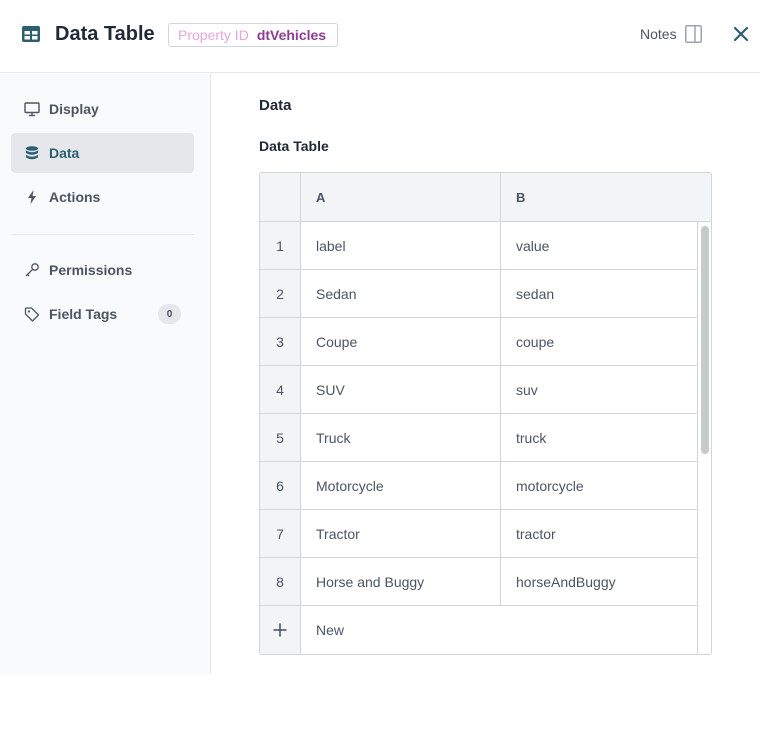 This screenshot has height=739, width=760. Describe the element at coordinates (400, 293) in the screenshot. I see `cell-a: Sedan` at that location.